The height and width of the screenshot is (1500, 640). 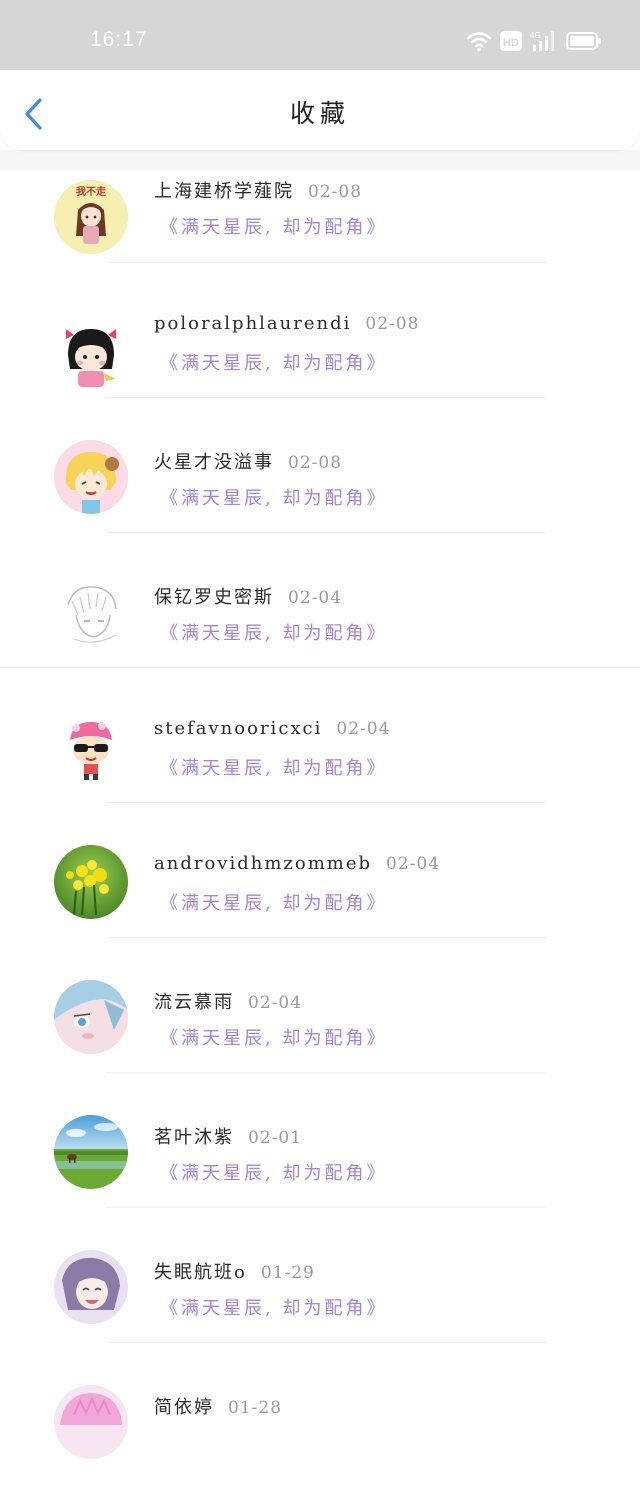 I want to click on nav-bar: 收藏, so click(x=320, y=110).